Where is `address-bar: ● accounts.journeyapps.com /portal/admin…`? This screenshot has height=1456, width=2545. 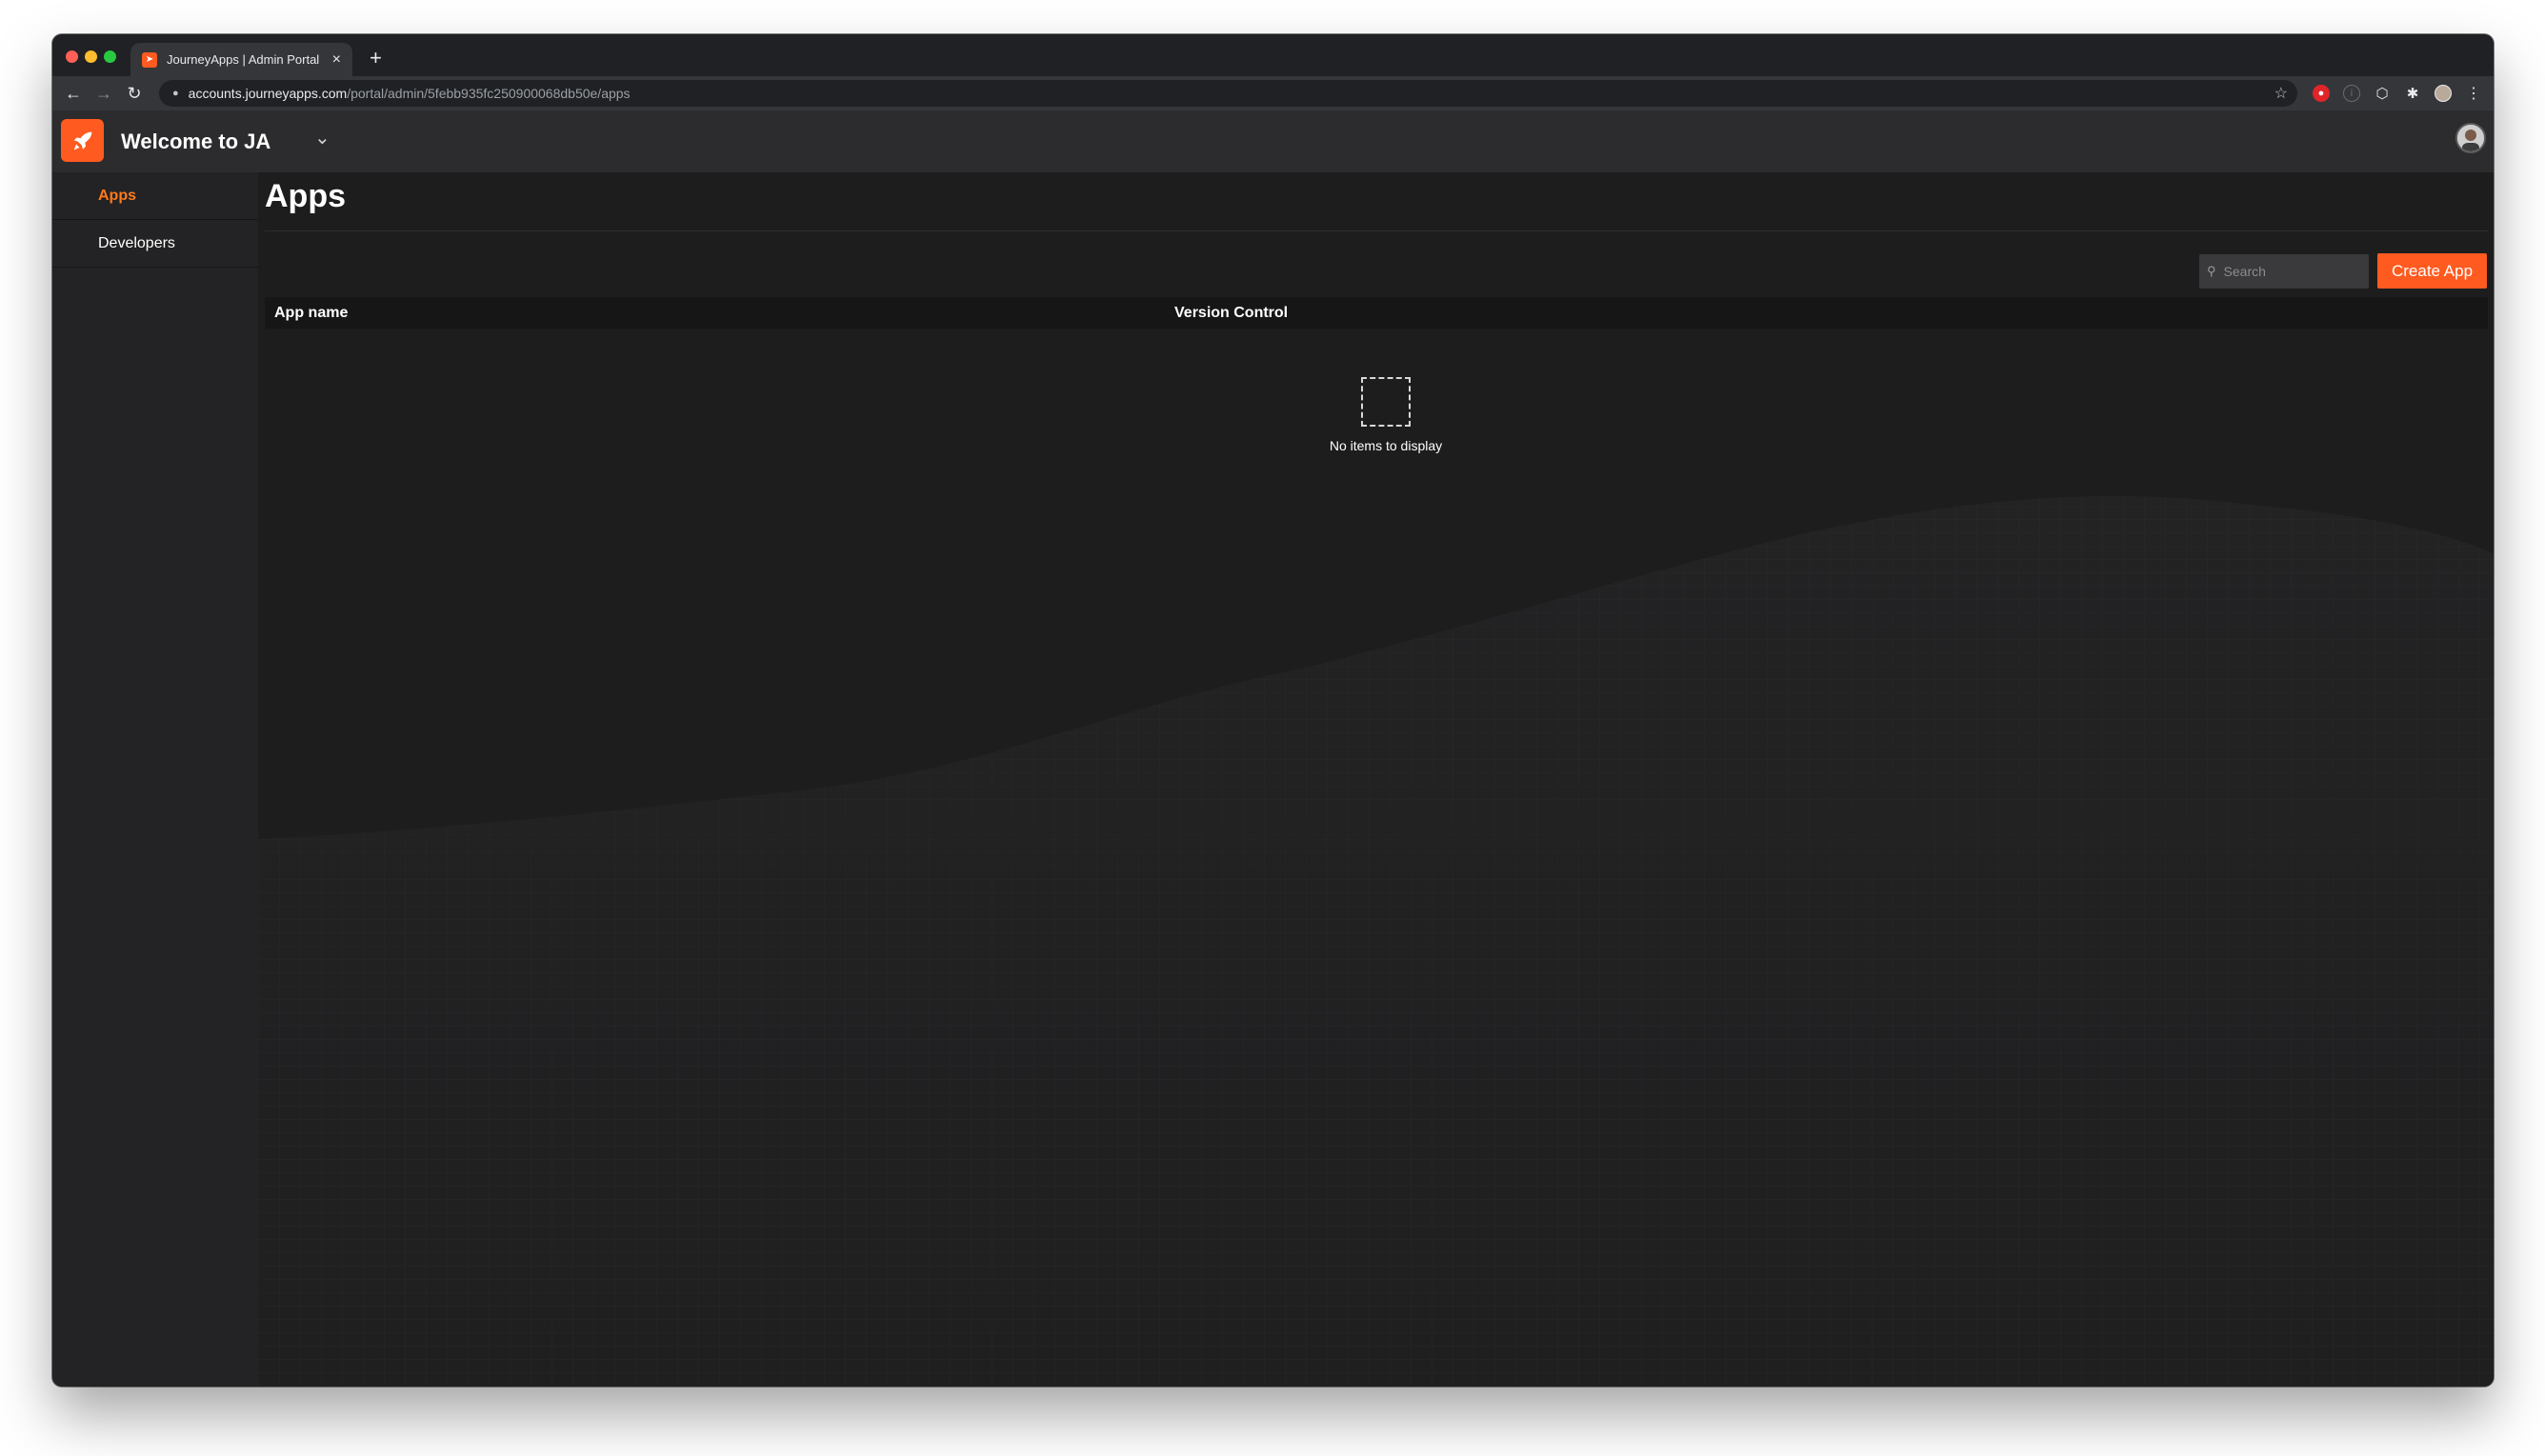
address-bar: ● accounts.journeyapps.com /portal/admin… is located at coordinates (1228, 94).